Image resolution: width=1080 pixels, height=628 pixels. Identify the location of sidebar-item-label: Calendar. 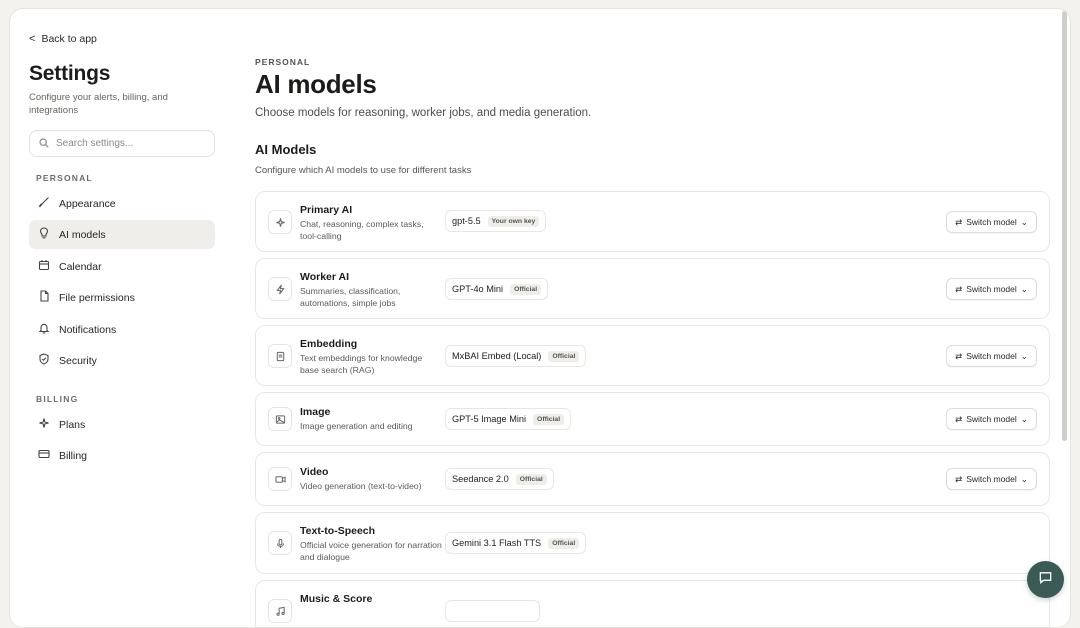
(80, 266).